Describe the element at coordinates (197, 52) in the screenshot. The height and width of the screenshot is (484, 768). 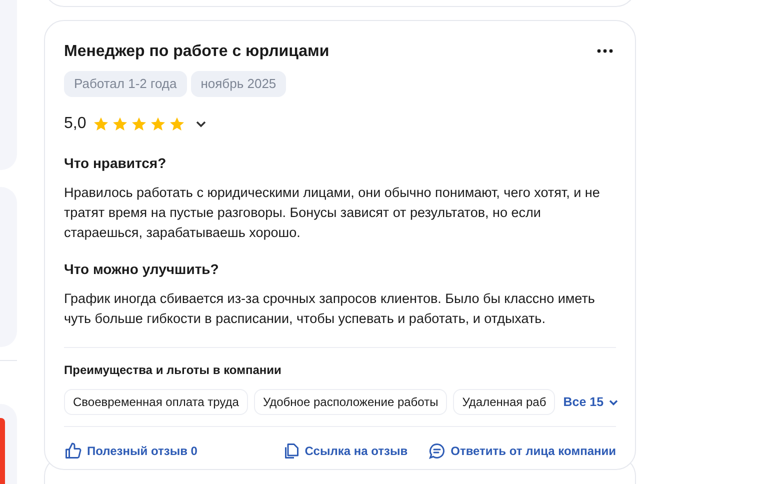
I see `review-title: Менеджер по работе с юрлицами` at that location.